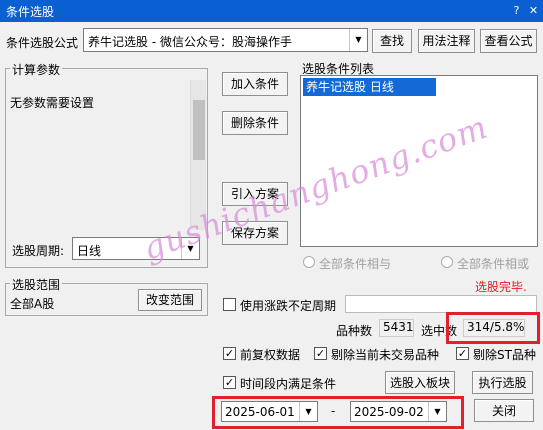 Image resolution: width=543 pixels, height=430 pixels. Describe the element at coordinates (533, 10) in the screenshot. I see `close-icon: ✕` at that location.